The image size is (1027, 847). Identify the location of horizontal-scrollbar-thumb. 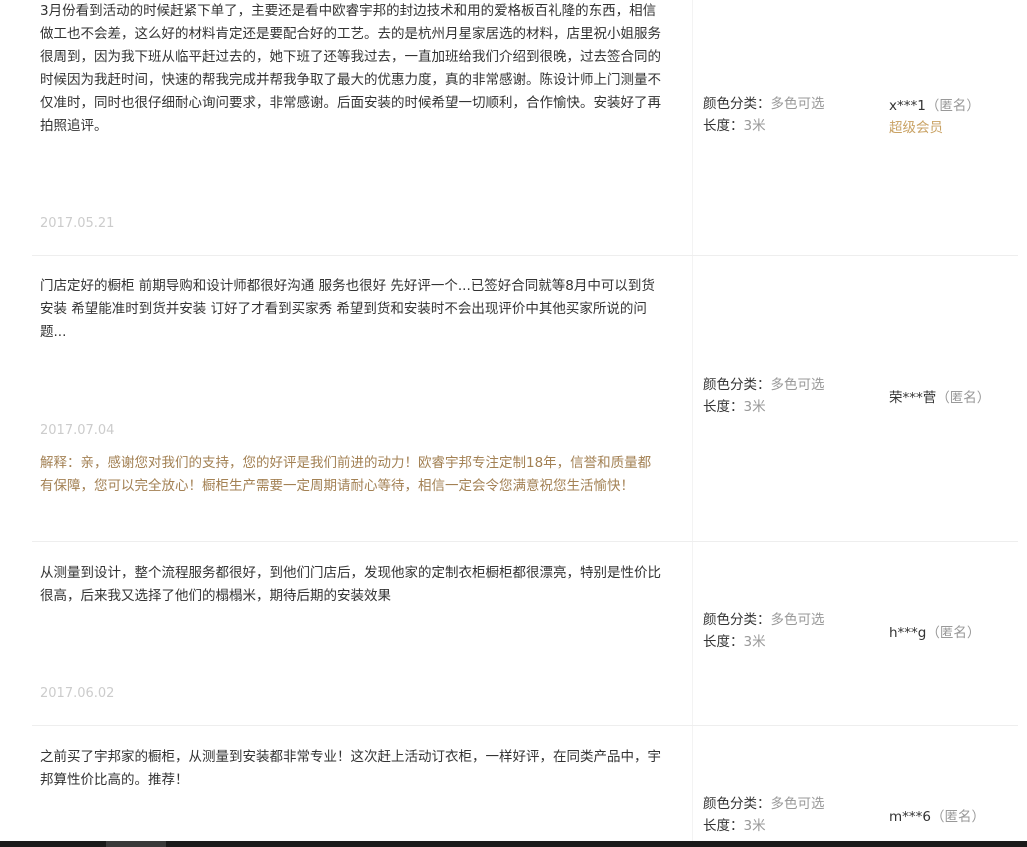
(136, 844).